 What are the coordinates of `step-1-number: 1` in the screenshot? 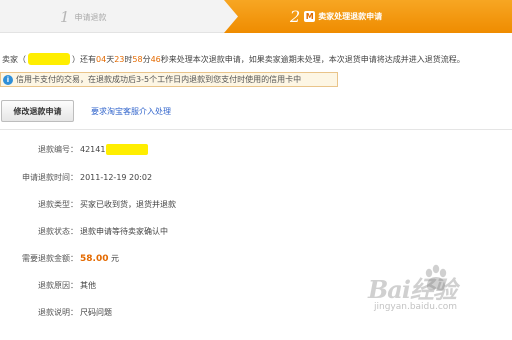 It's located at (65, 17).